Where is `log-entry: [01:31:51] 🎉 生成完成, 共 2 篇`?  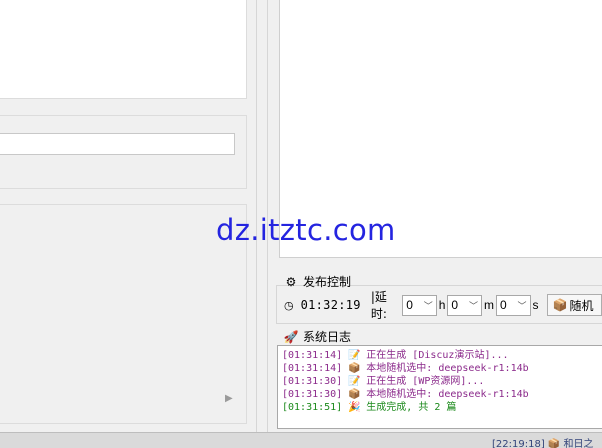 log-entry: [01:31:51] 🎉 生成完成, 共 2 篇 is located at coordinates (442, 407).